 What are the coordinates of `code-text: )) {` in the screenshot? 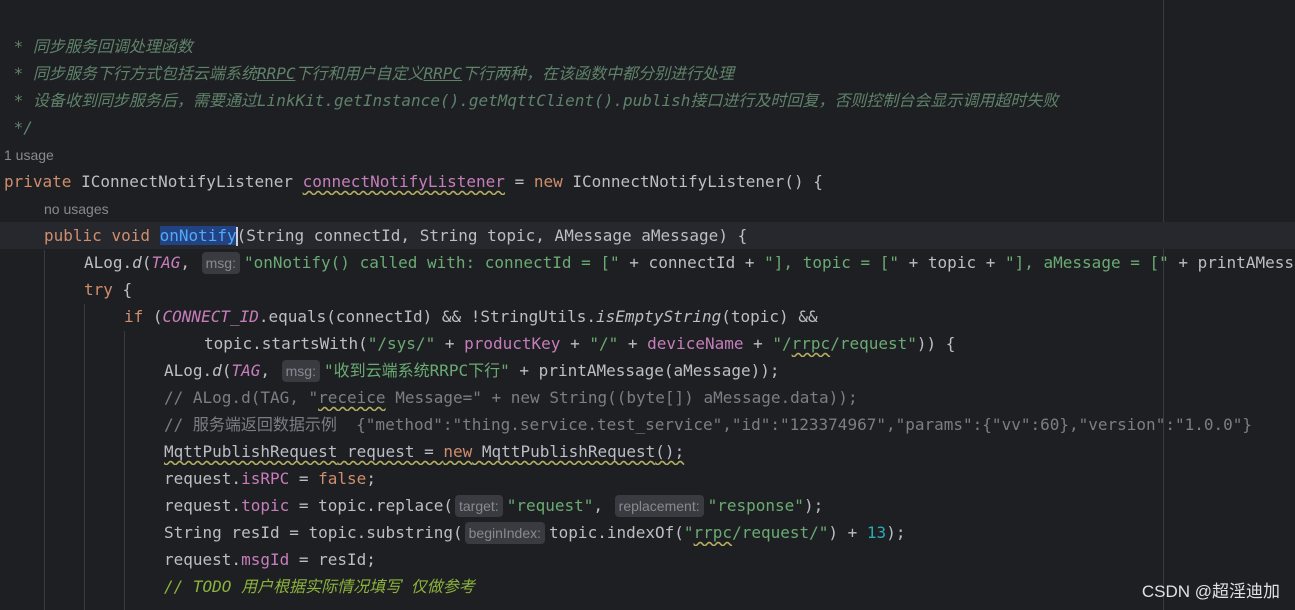 It's located at (936, 343).